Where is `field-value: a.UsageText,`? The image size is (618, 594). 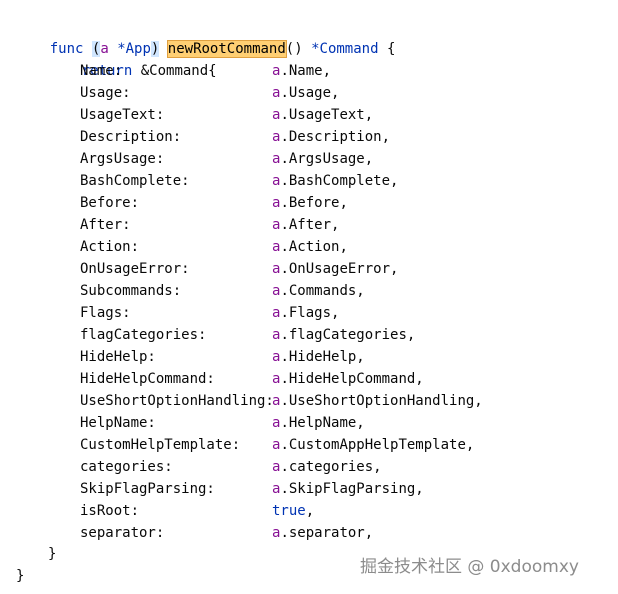 field-value: a.UsageText, is located at coordinates (322, 115).